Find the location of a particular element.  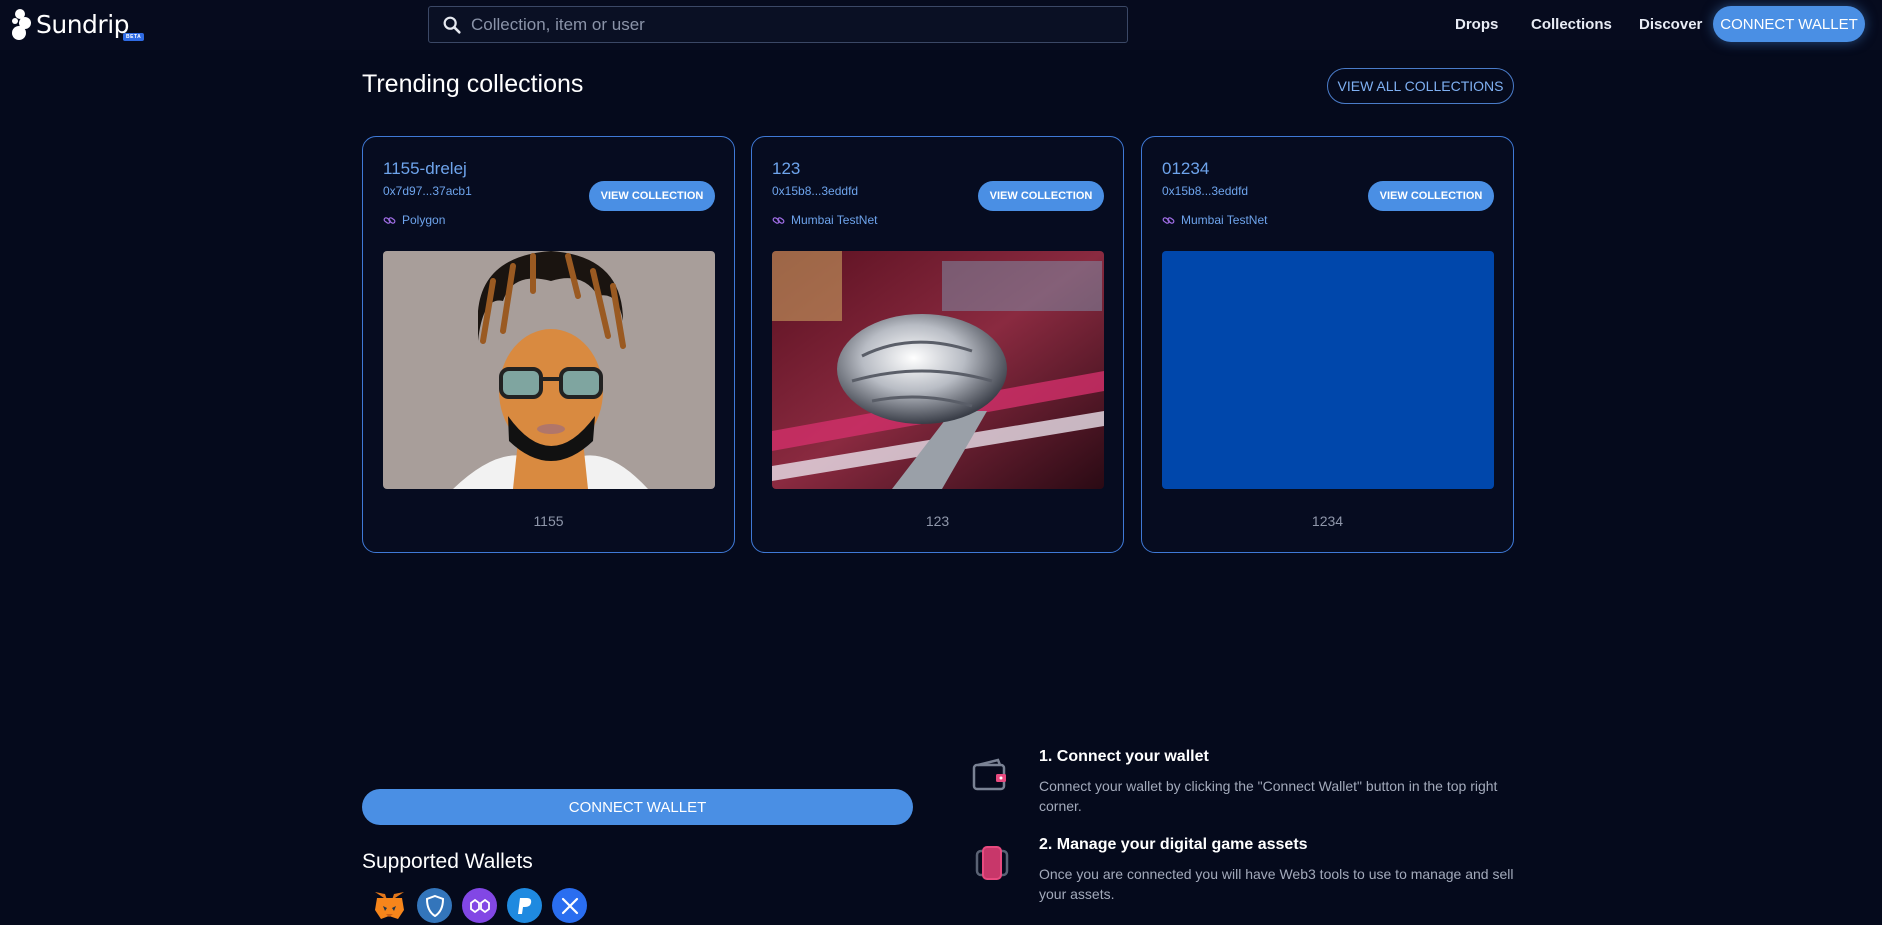

sundrip-logo: Sundrip is located at coordinates (70, 24).